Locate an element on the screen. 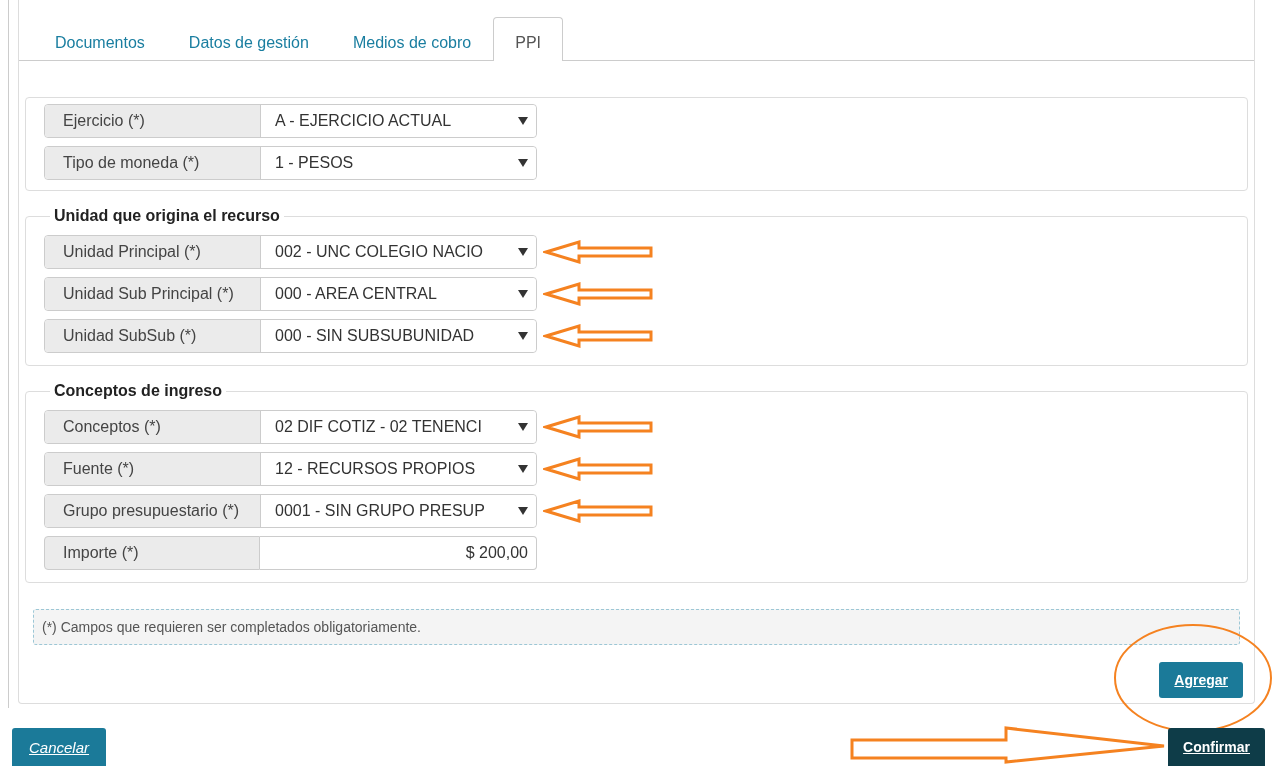 The width and height of the screenshot is (1275, 770). add-button: Agregar is located at coordinates (1201, 680).